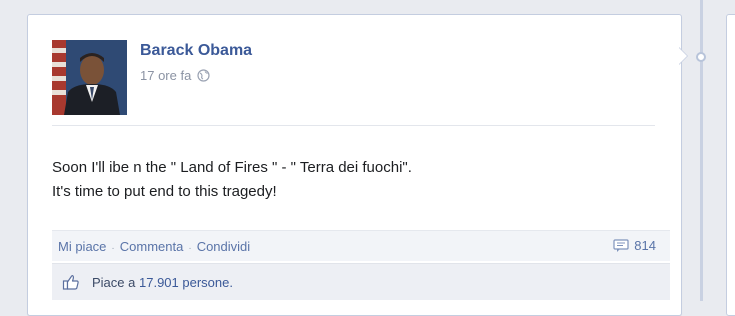  I want to click on adjacent-post-card, so click(730, 165).